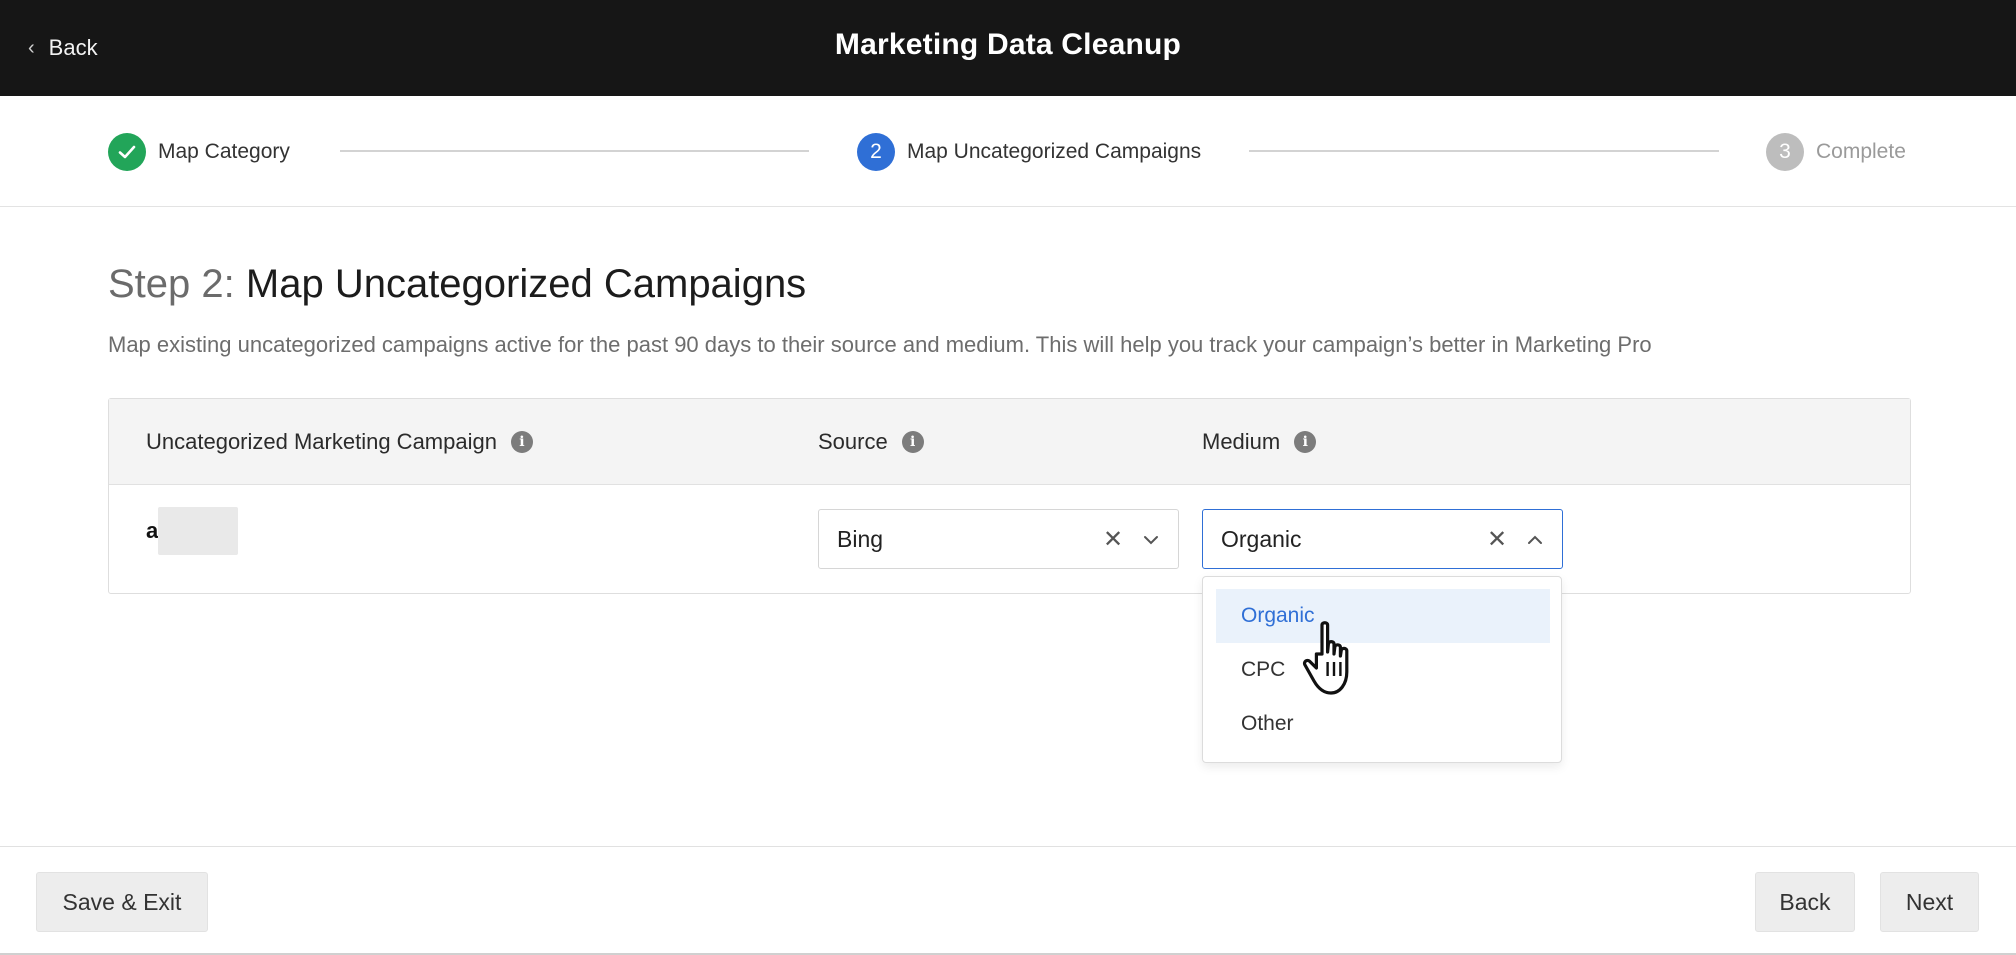  What do you see at coordinates (1383, 724) in the screenshot?
I see `dropdown-option-other: Other` at bounding box center [1383, 724].